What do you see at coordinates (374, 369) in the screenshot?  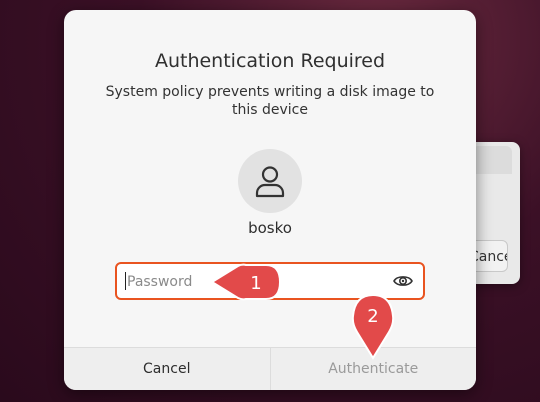 I see `authenticate-button: Authenticate` at bounding box center [374, 369].